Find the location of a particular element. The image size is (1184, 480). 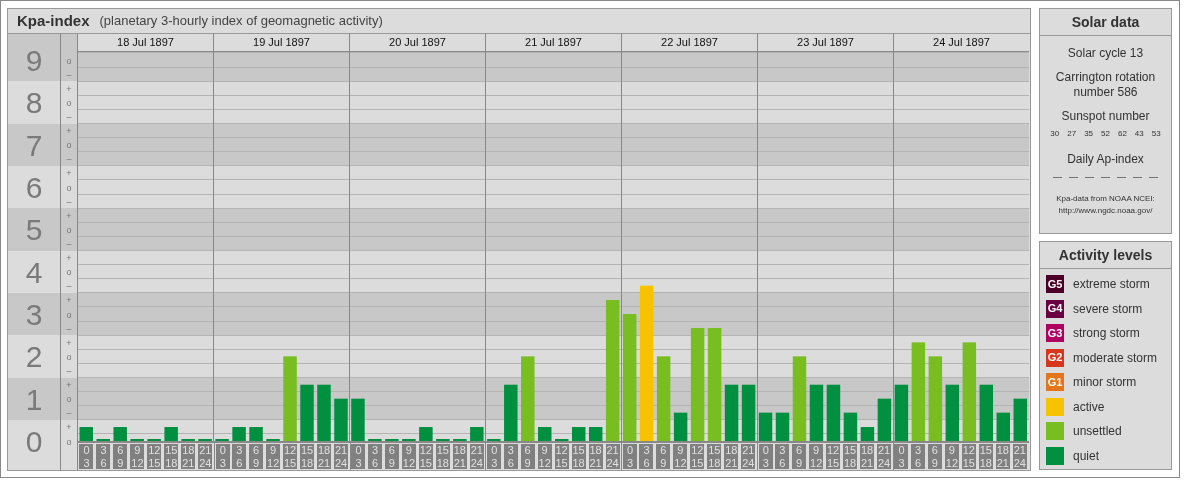

day-label: 24 Jul 1897 is located at coordinates (961, 42).